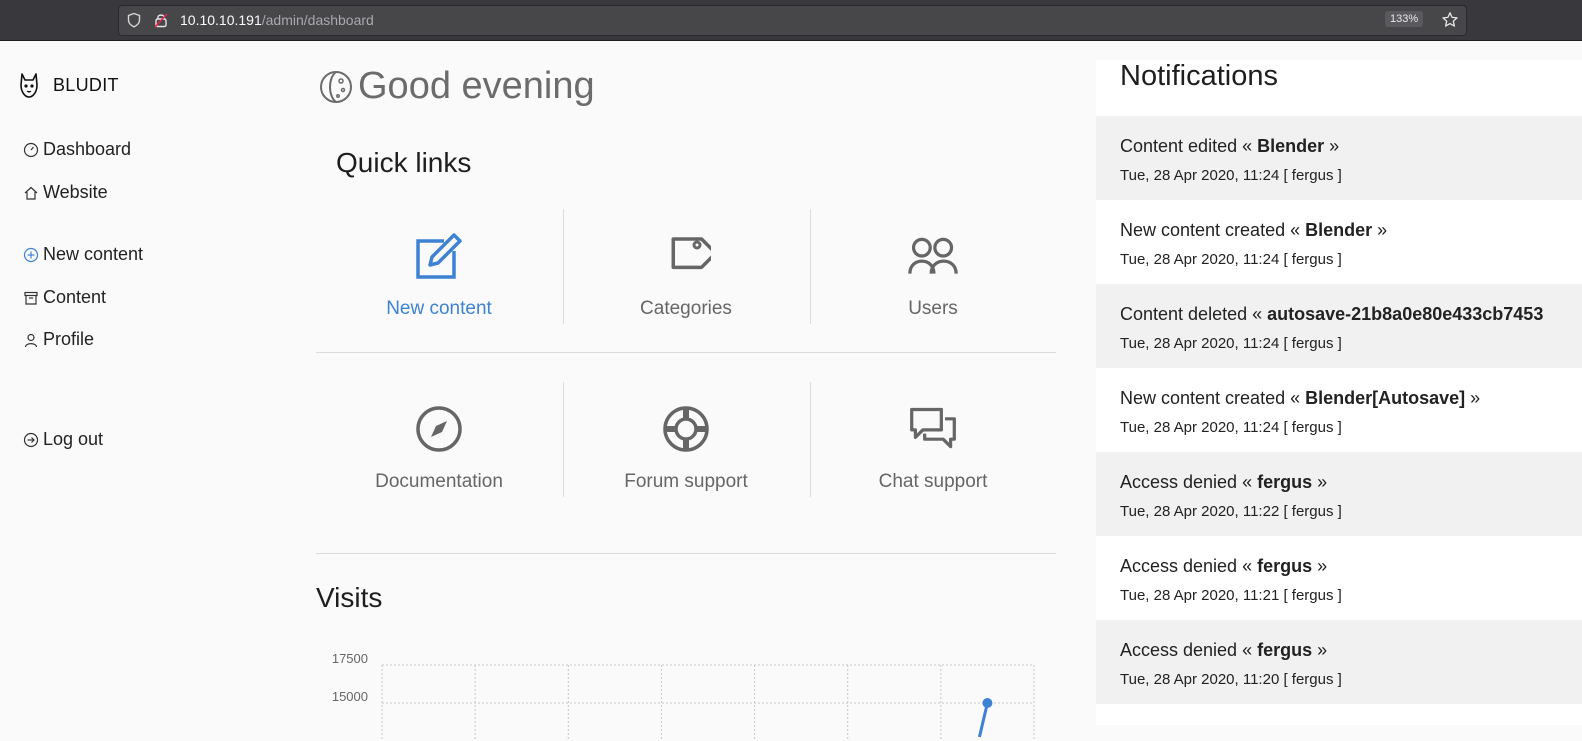 This screenshot has width=1582, height=741. I want to click on compass-icon, so click(439, 429).